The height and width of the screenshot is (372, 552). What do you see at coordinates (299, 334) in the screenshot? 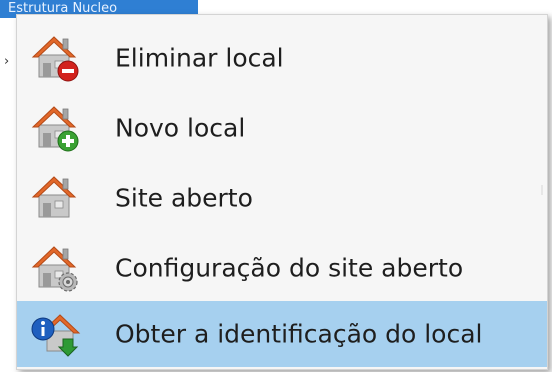
I see `menu-item-label: Obter a identificação do local` at bounding box center [299, 334].